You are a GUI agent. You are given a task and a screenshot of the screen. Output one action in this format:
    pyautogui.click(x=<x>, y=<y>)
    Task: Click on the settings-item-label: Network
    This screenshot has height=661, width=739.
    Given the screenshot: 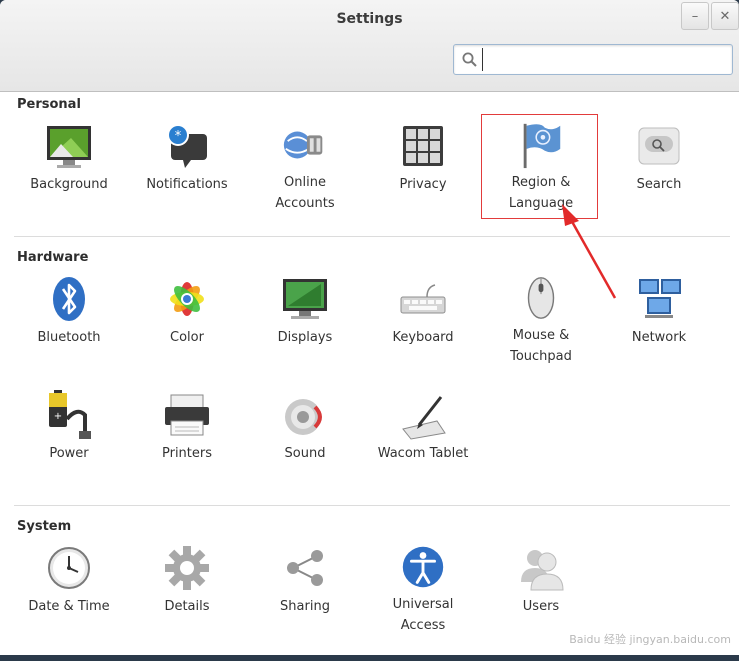 What is the action you would take?
    pyautogui.click(x=659, y=337)
    